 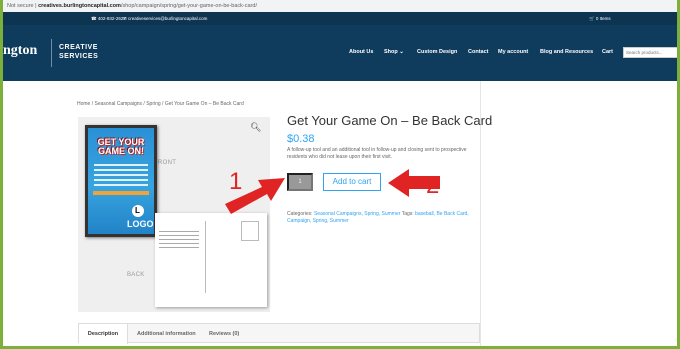 I want to click on arrow-to-add-to-cart-icon, so click(x=414, y=183).